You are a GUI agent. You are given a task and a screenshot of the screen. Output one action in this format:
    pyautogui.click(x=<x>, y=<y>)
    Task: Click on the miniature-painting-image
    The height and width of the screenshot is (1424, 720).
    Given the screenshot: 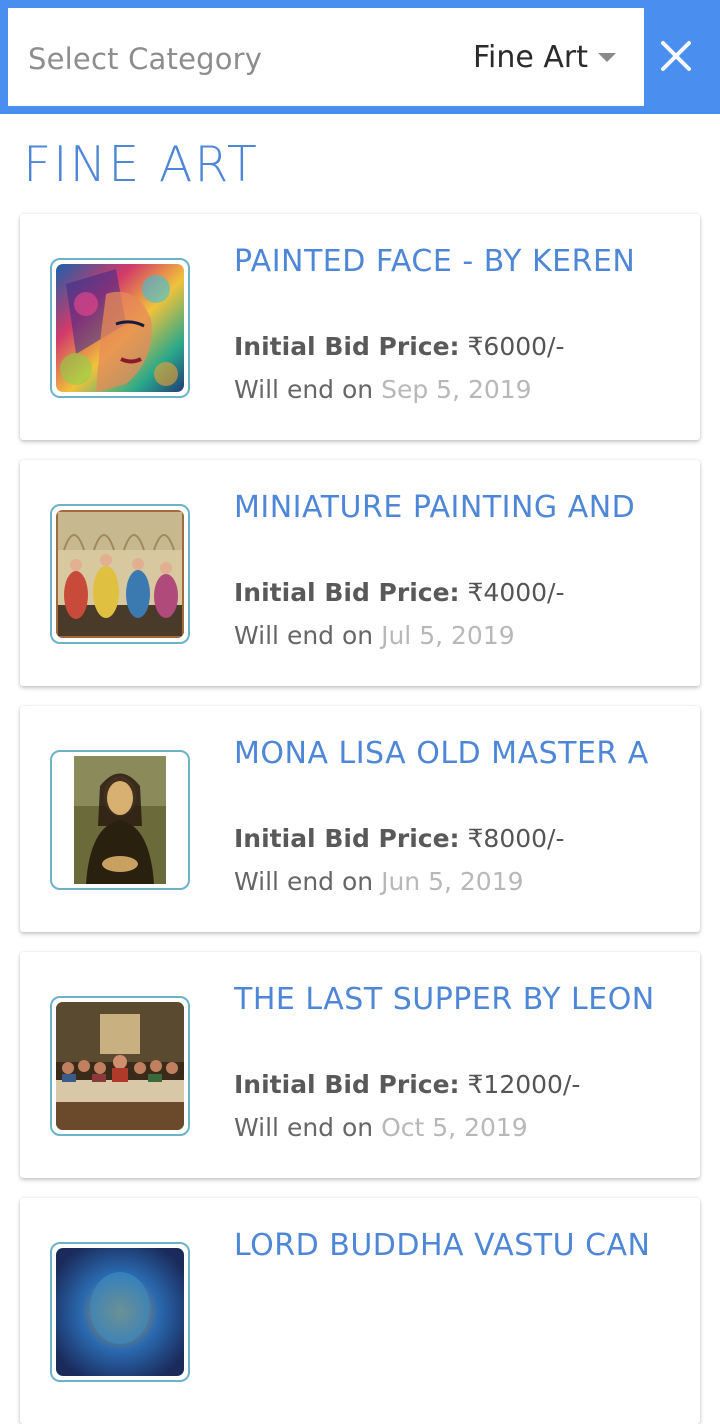 What is the action you would take?
    pyautogui.click(x=120, y=574)
    